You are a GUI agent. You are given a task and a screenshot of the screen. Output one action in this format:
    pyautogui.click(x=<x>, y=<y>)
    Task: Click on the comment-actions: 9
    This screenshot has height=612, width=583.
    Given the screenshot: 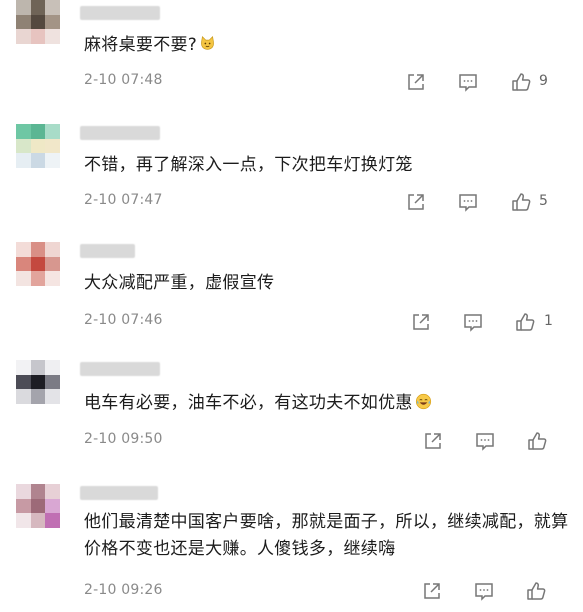 What is the action you would take?
    pyautogui.click(x=485, y=82)
    